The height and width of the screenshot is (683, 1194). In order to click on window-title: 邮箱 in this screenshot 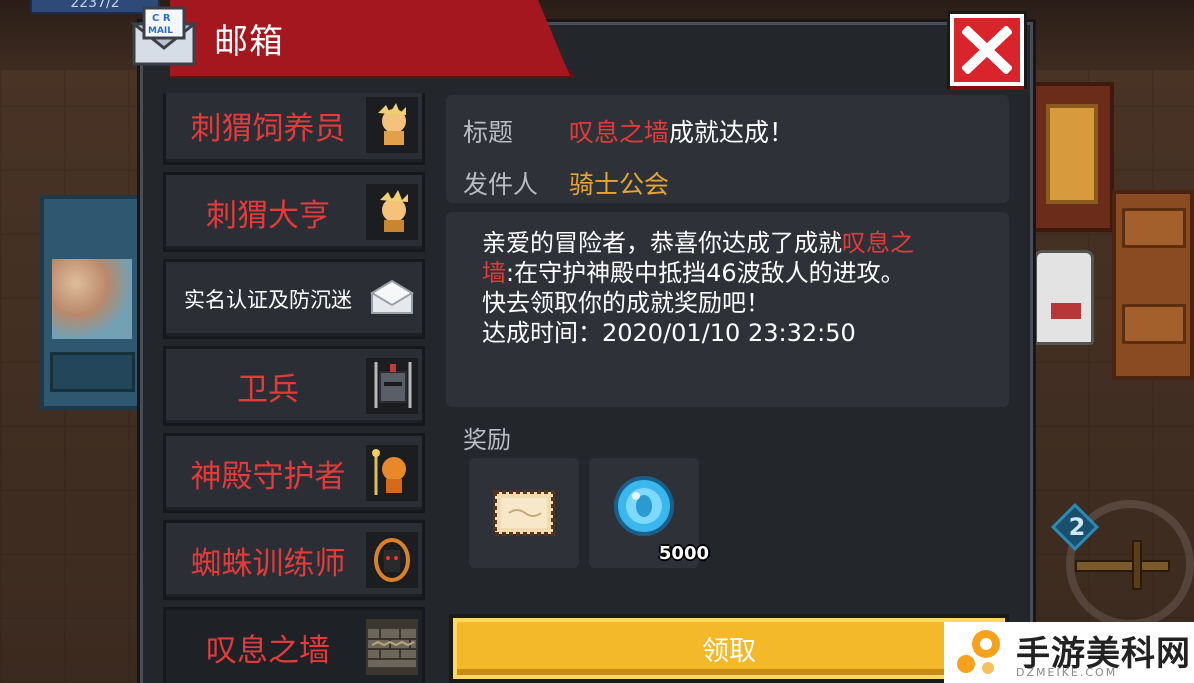, I will do `click(249, 42)`.